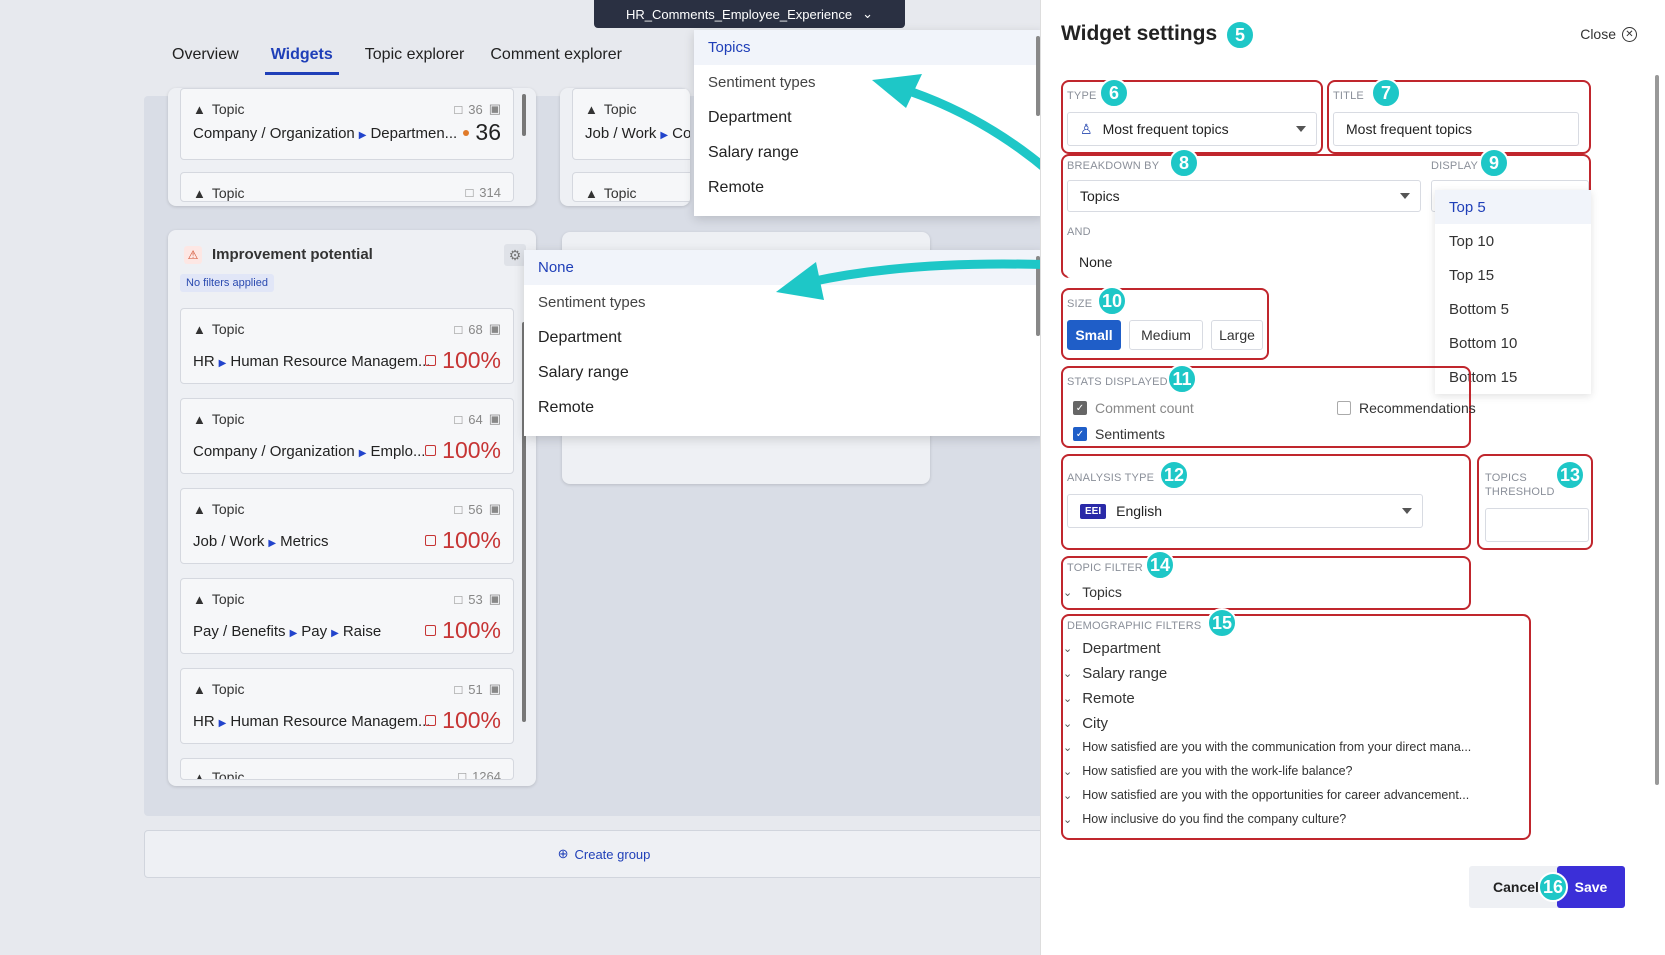 Image resolution: width=1665 pixels, height=955 pixels. Describe the element at coordinates (1570, 475) in the screenshot. I see `callout-badge: 13` at that location.